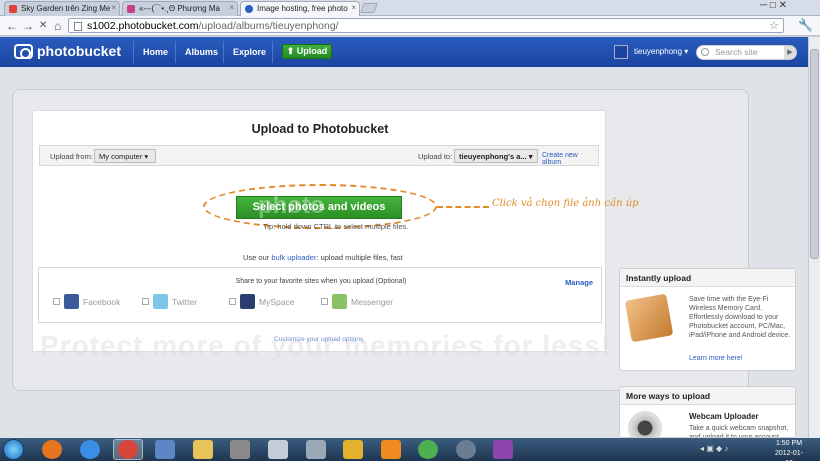 The width and height of the screenshot is (820, 461). I want to click on bulk-suffix: : upload multiple files, fast, so click(359, 257).